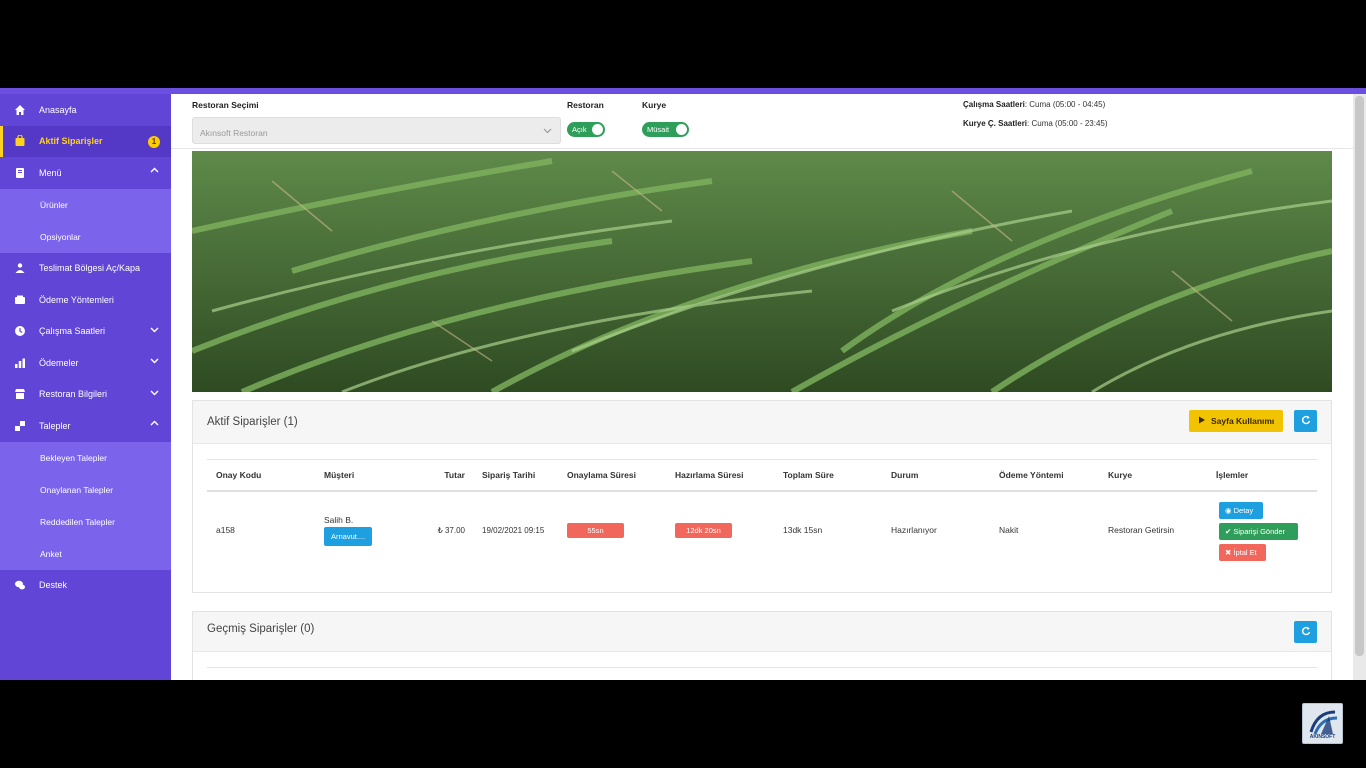 This screenshot has width=1366, height=768. I want to click on sidebar-item-teslimat-bolgesi: Teslimat Bölgesi Aç/Kapa, so click(85, 269).